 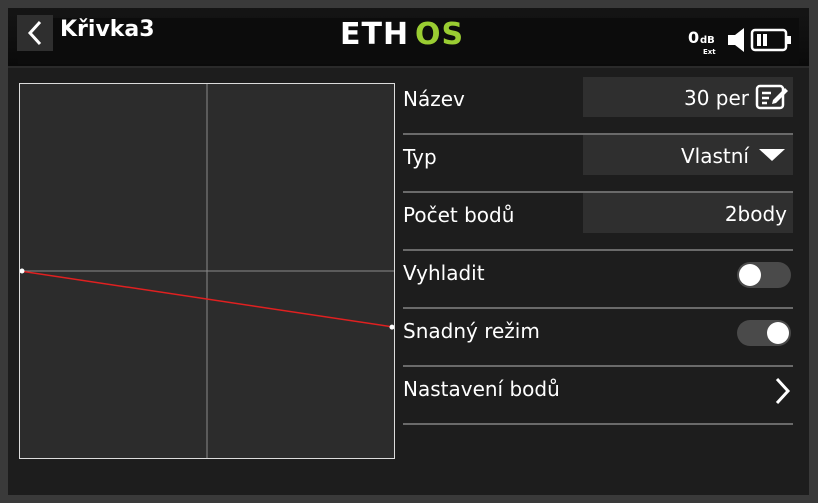 I want to click on back-chevron-icon, so click(x=34, y=33).